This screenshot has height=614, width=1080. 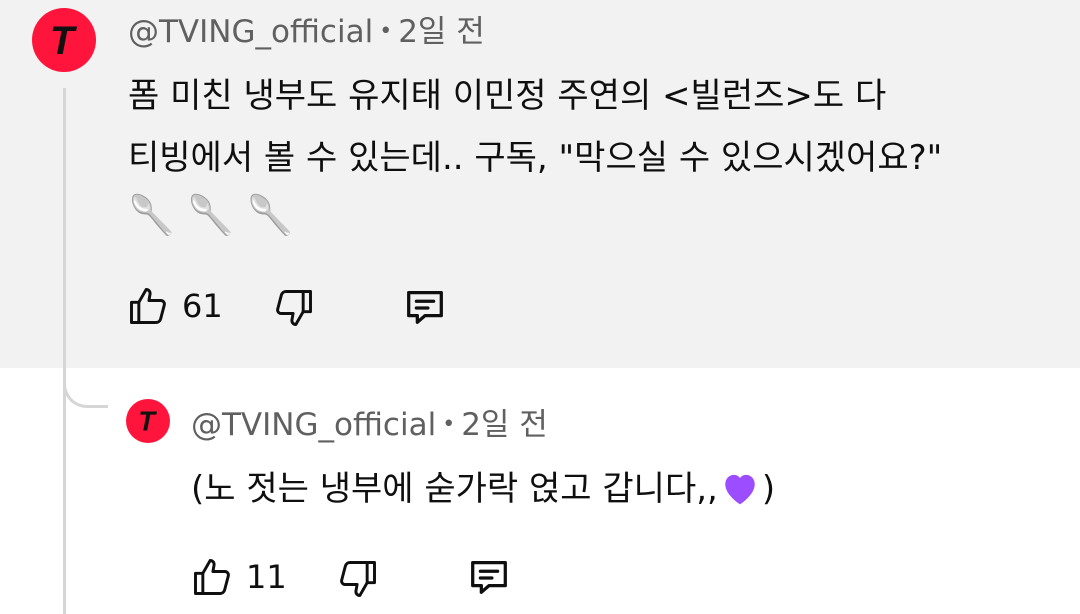 What do you see at coordinates (740, 489) in the screenshot?
I see `purple-heart-emoji` at bounding box center [740, 489].